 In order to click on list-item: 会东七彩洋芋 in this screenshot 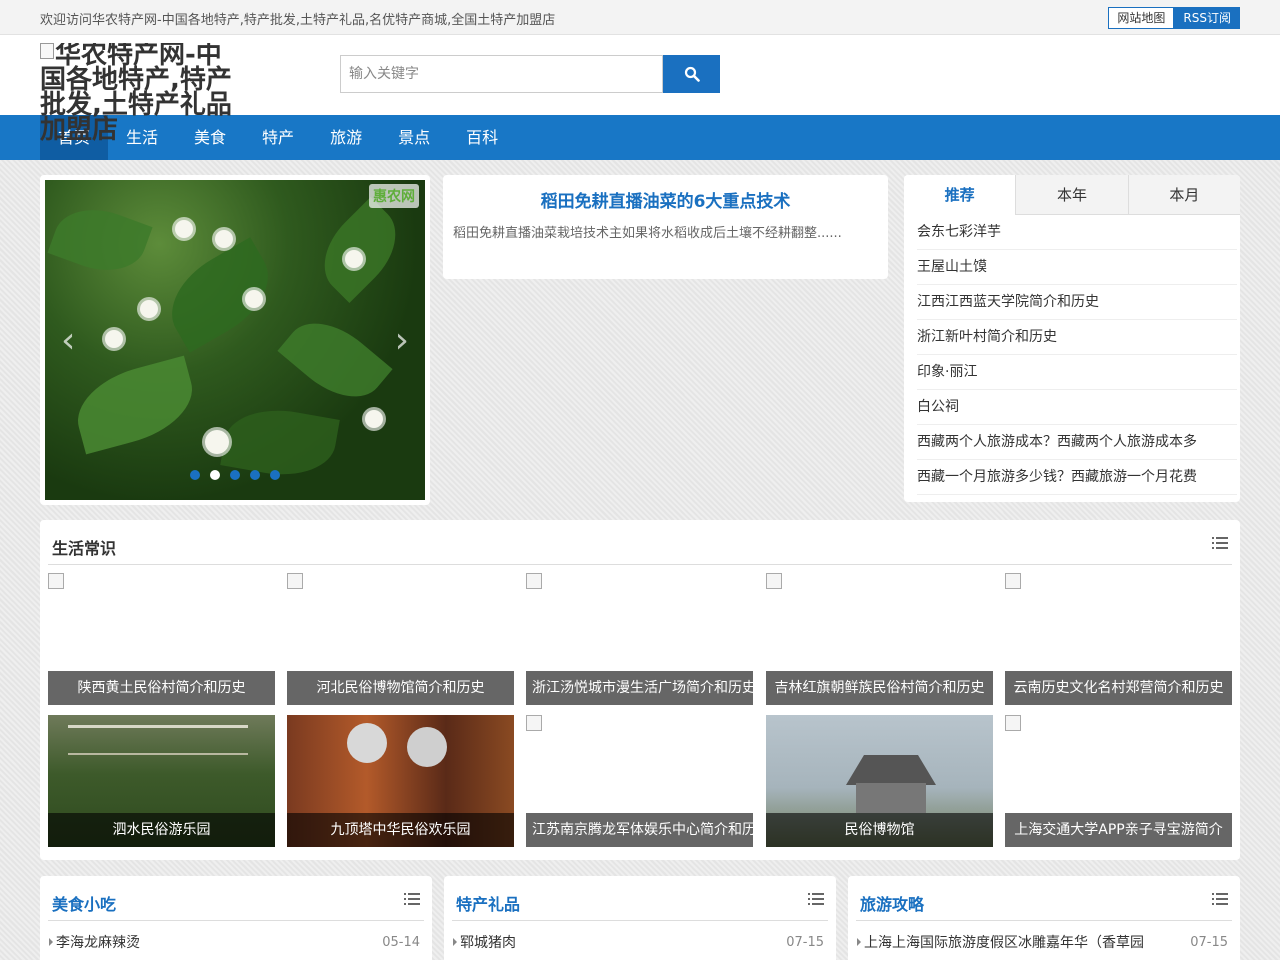, I will do `click(1077, 232)`.